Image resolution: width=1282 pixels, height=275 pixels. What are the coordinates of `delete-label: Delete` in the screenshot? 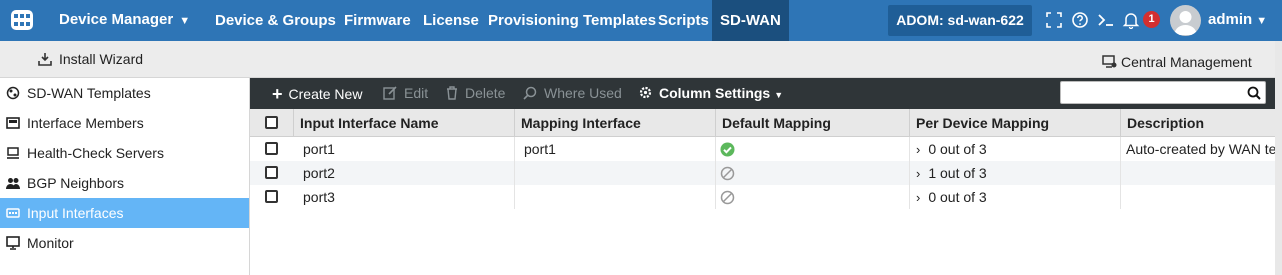 It's located at (485, 93).